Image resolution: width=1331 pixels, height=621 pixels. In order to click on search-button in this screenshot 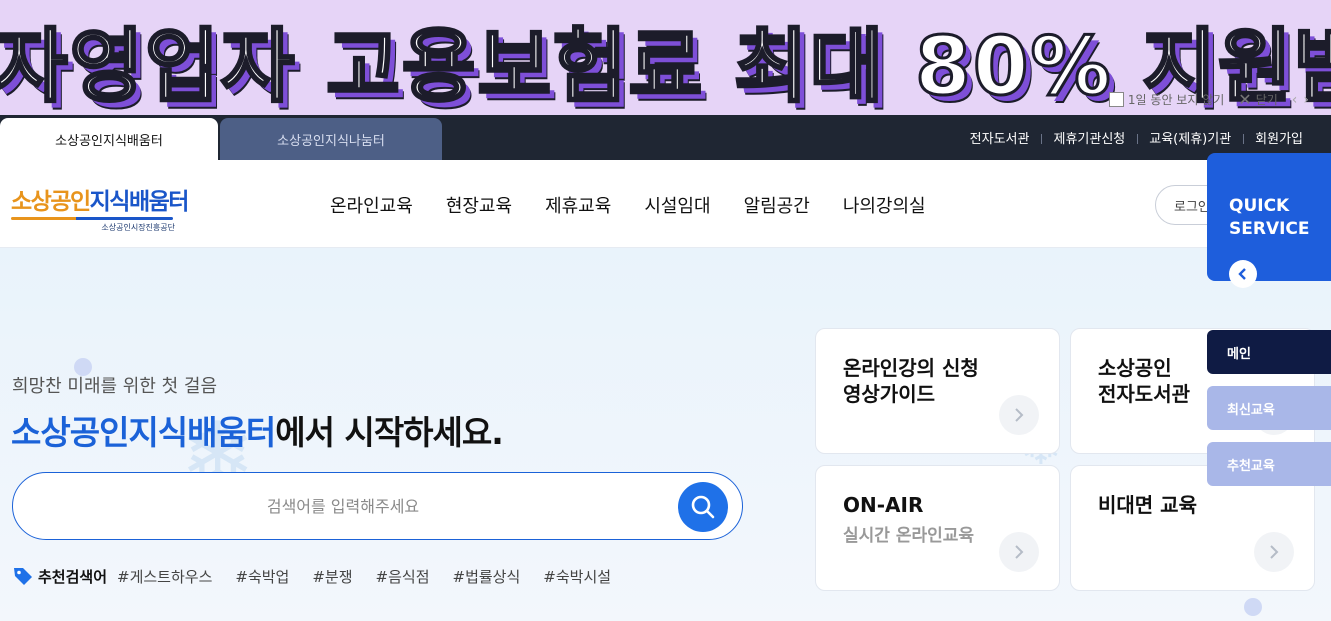, I will do `click(703, 507)`.